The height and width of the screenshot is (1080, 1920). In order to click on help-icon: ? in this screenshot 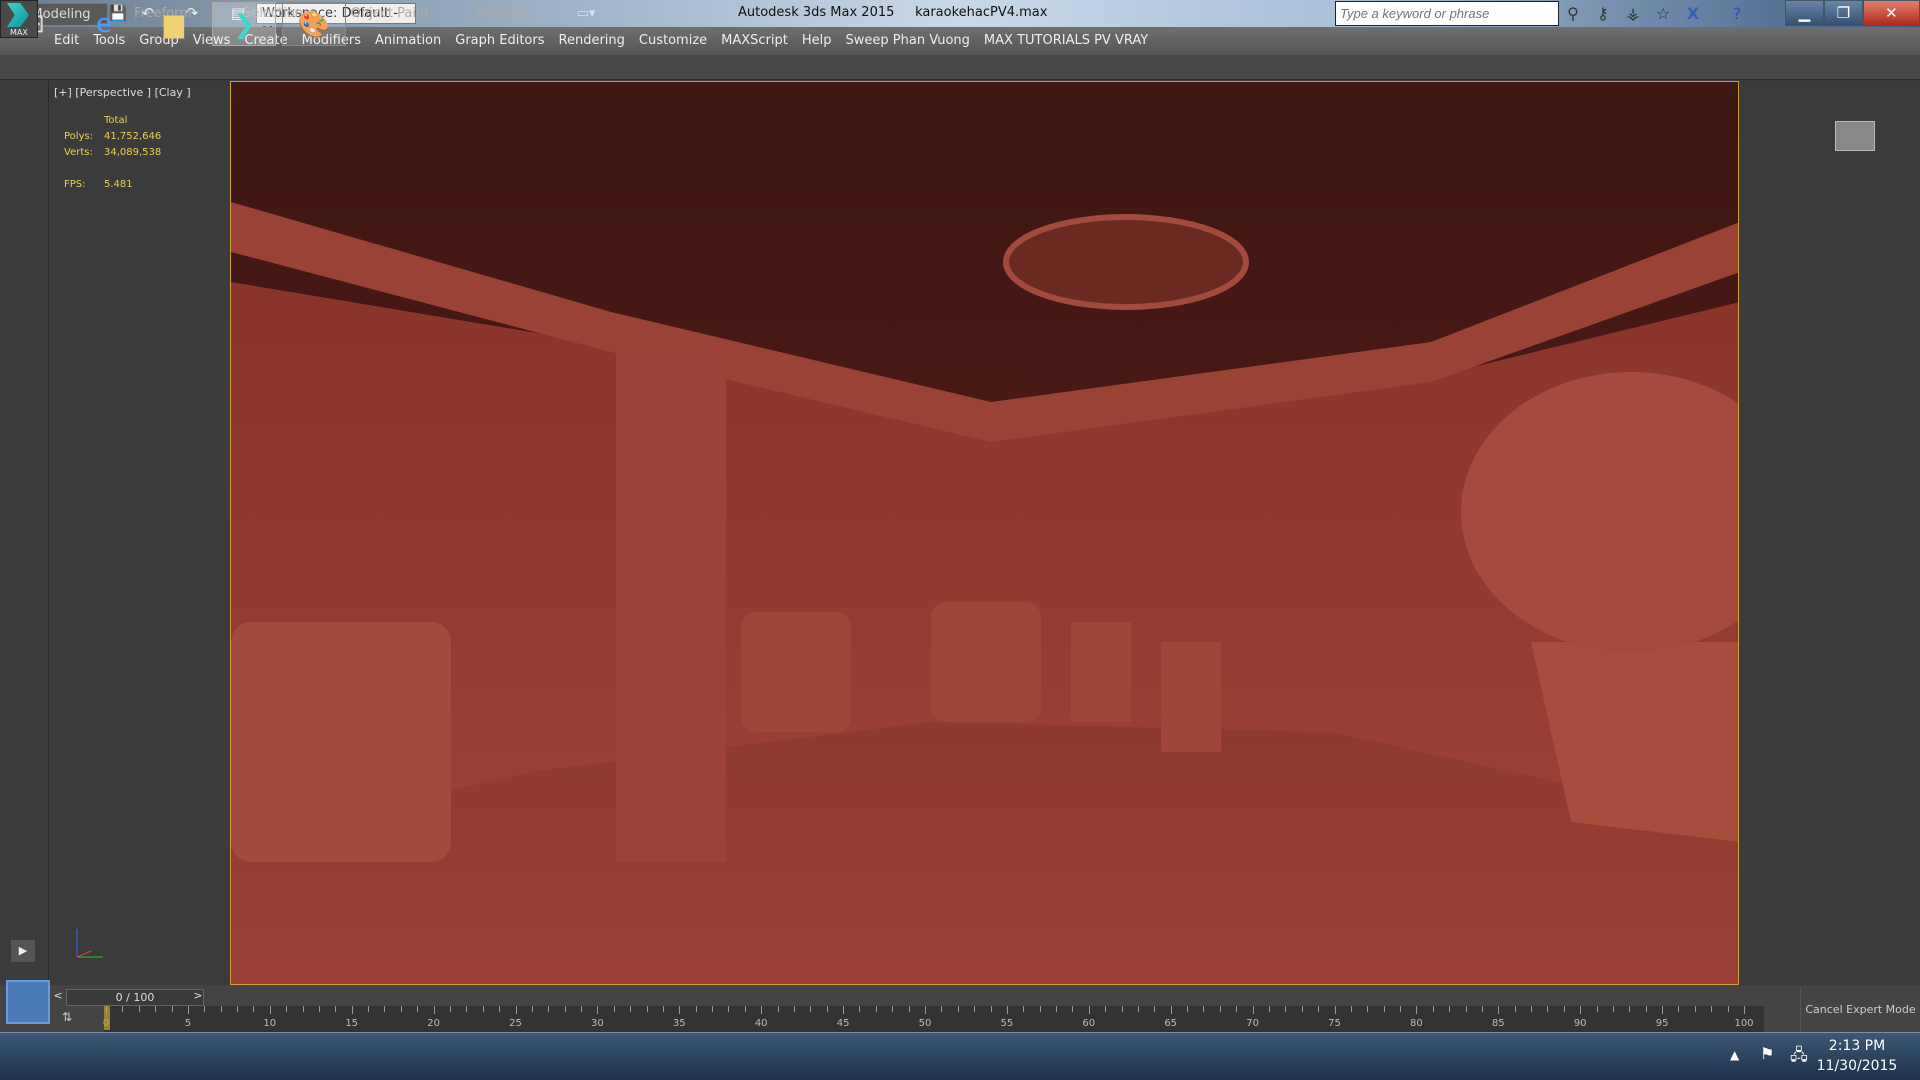, I will do `click(1737, 14)`.